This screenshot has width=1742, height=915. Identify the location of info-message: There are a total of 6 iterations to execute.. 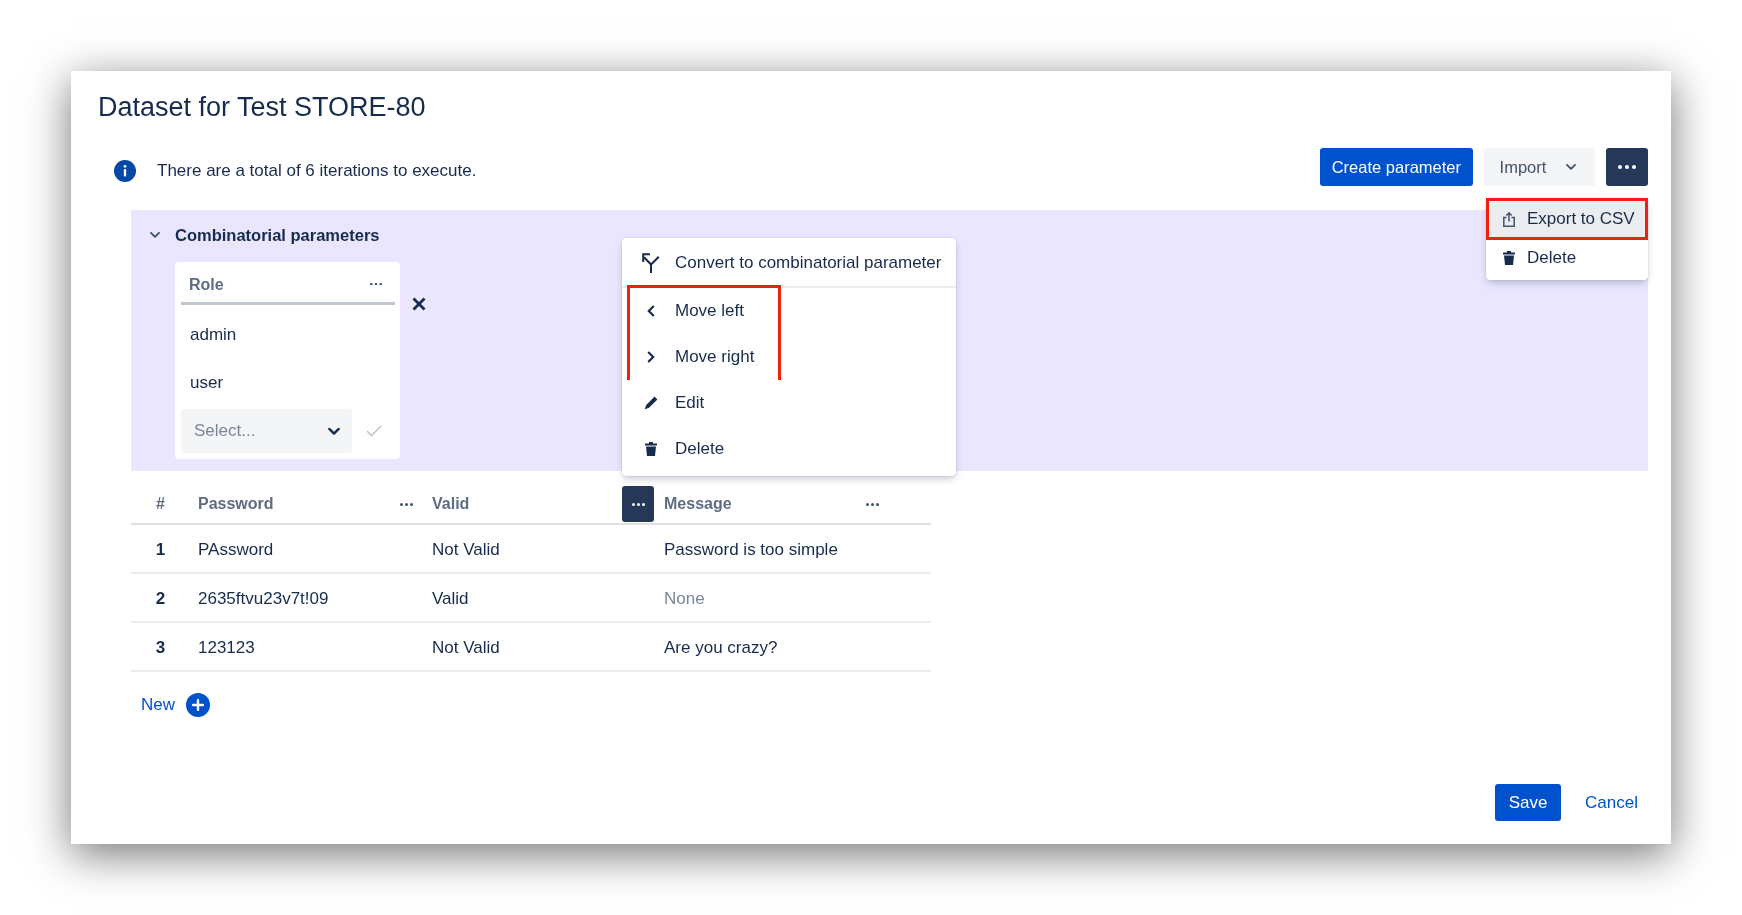
(317, 171).